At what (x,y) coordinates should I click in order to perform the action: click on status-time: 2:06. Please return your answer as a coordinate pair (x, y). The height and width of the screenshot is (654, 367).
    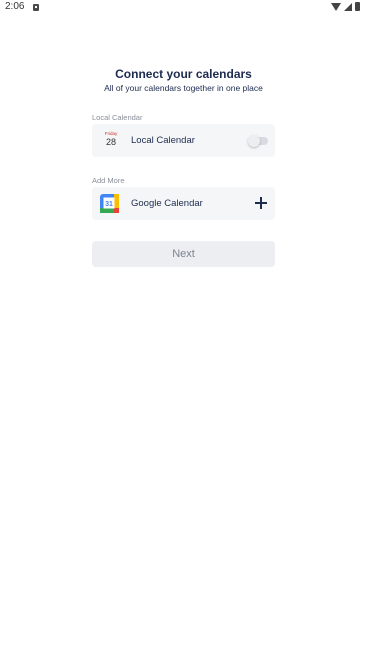
    Looking at the image, I should click on (15, 6).